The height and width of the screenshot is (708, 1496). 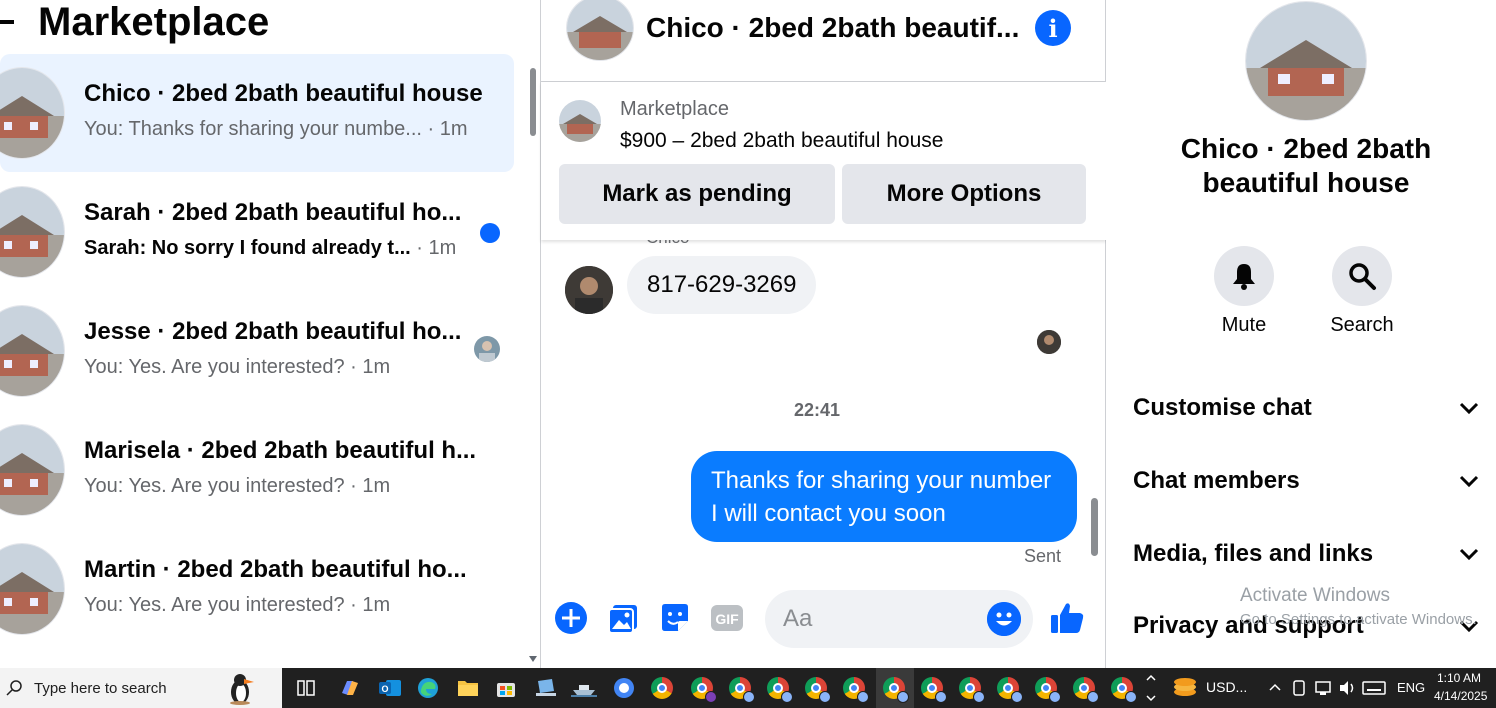 What do you see at coordinates (1053, 28) in the screenshot?
I see `info-icon: i` at bounding box center [1053, 28].